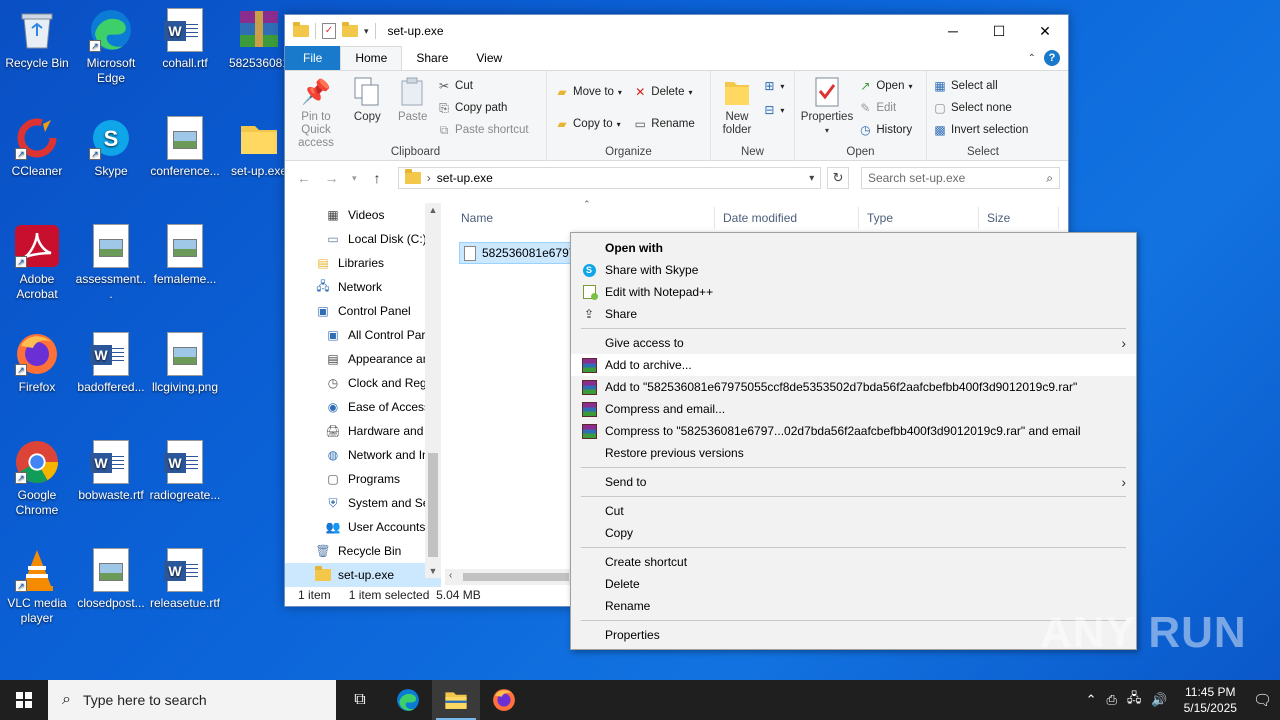 This screenshot has height=720, width=1280. What do you see at coordinates (853, 482) in the screenshot?
I see `menu-item-send-to: Send to ›` at bounding box center [853, 482].